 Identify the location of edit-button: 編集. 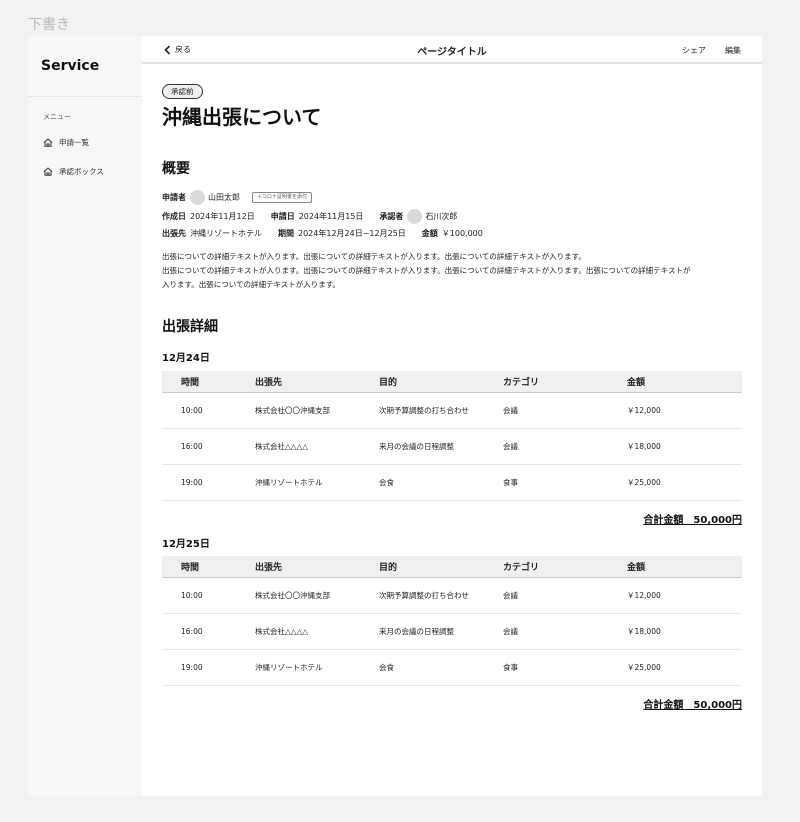
(733, 50).